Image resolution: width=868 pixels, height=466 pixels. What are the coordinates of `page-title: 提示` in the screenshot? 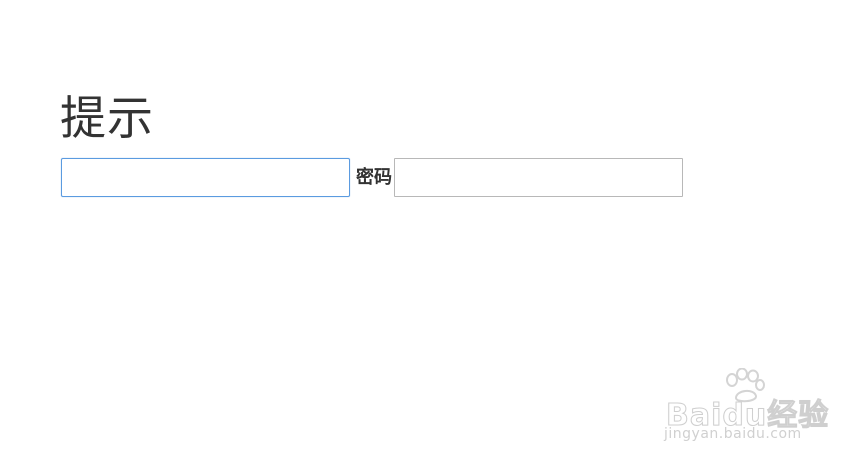 It's located at (107, 118).